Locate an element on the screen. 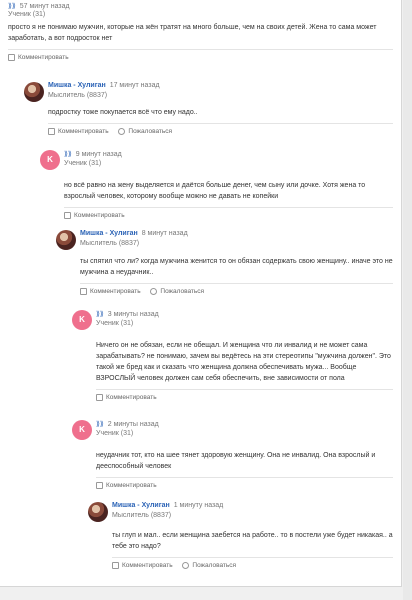 The image size is (412, 600). comment-time: 17 минут назад is located at coordinates (134, 85).